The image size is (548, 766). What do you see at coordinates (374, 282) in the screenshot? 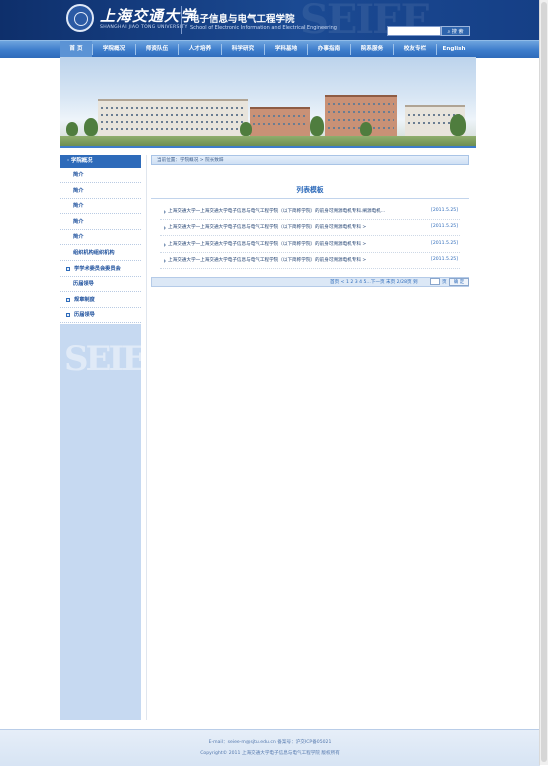
I see `pagination-links: 首页 < 1 2 3 4 5...下一页 末页 2/28页 到` at bounding box center [374, 282].